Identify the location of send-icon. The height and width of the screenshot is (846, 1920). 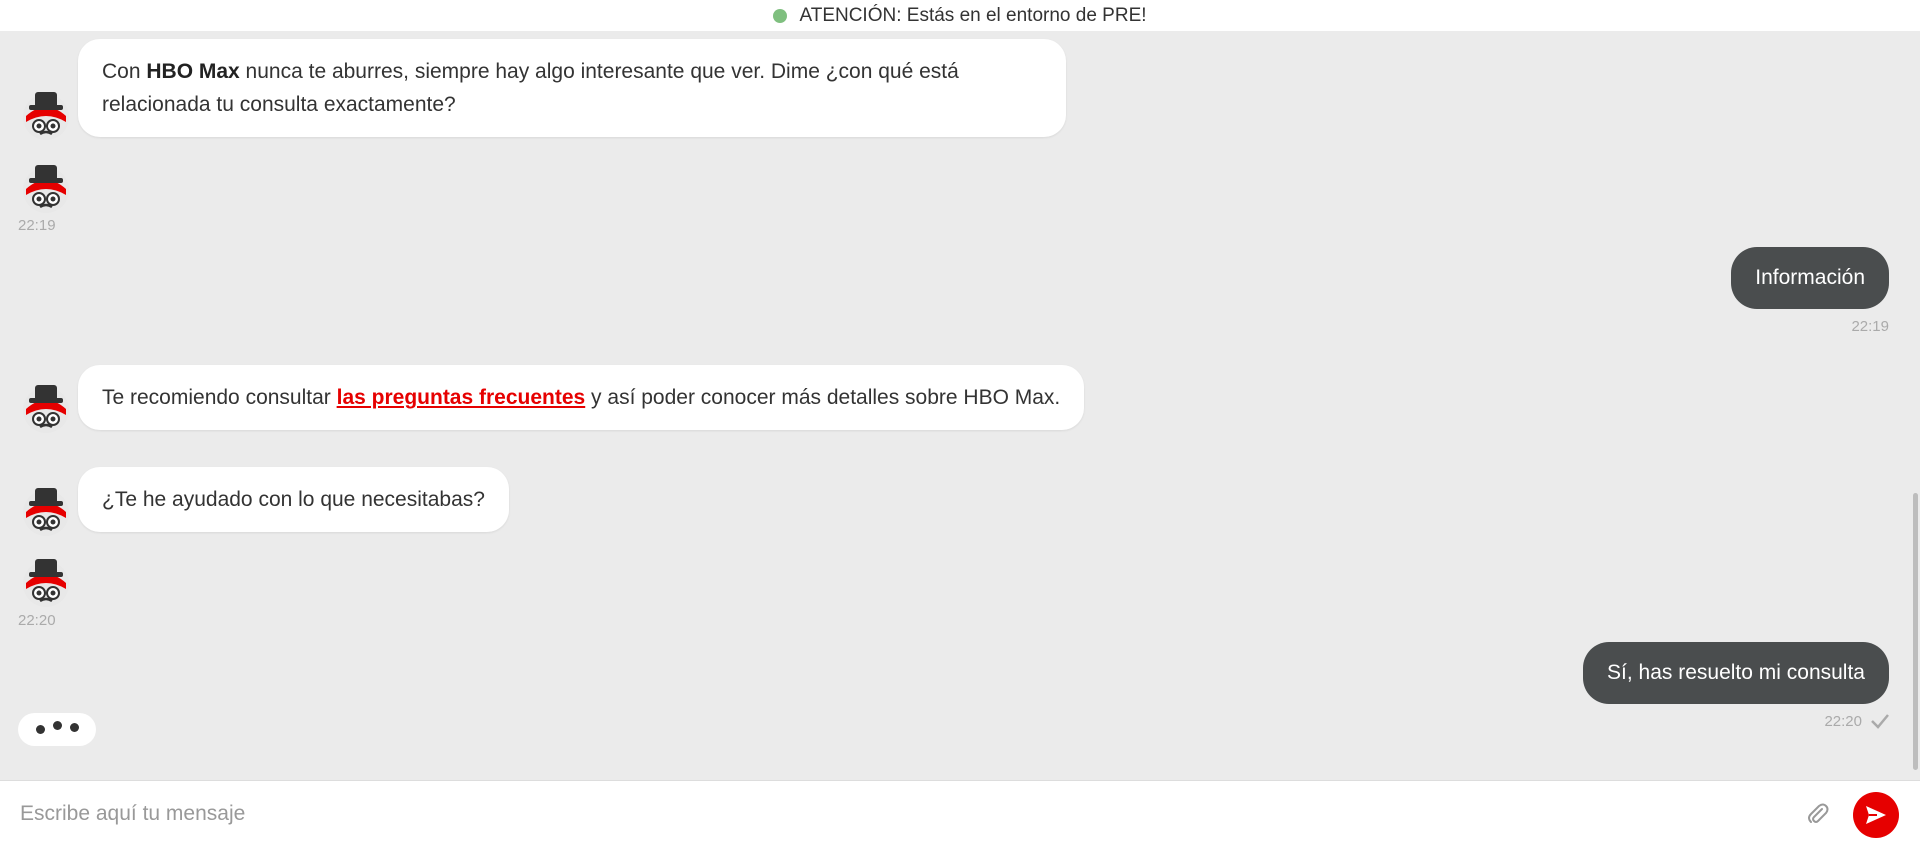
(1876, 815).